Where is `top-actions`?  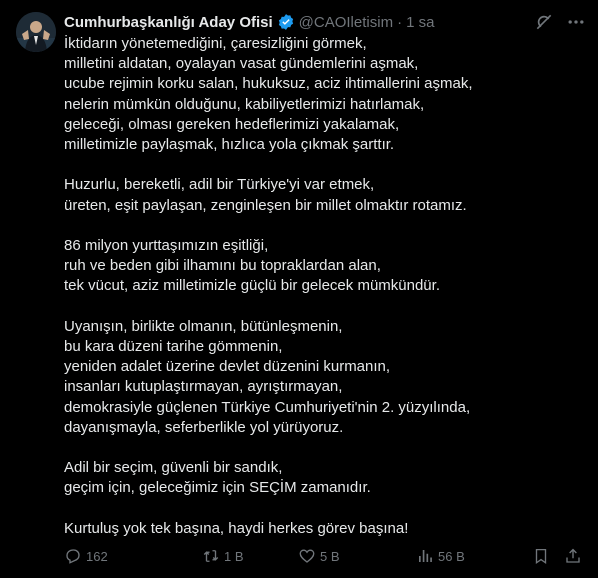
top-actions is located at coordinates (560, 22).